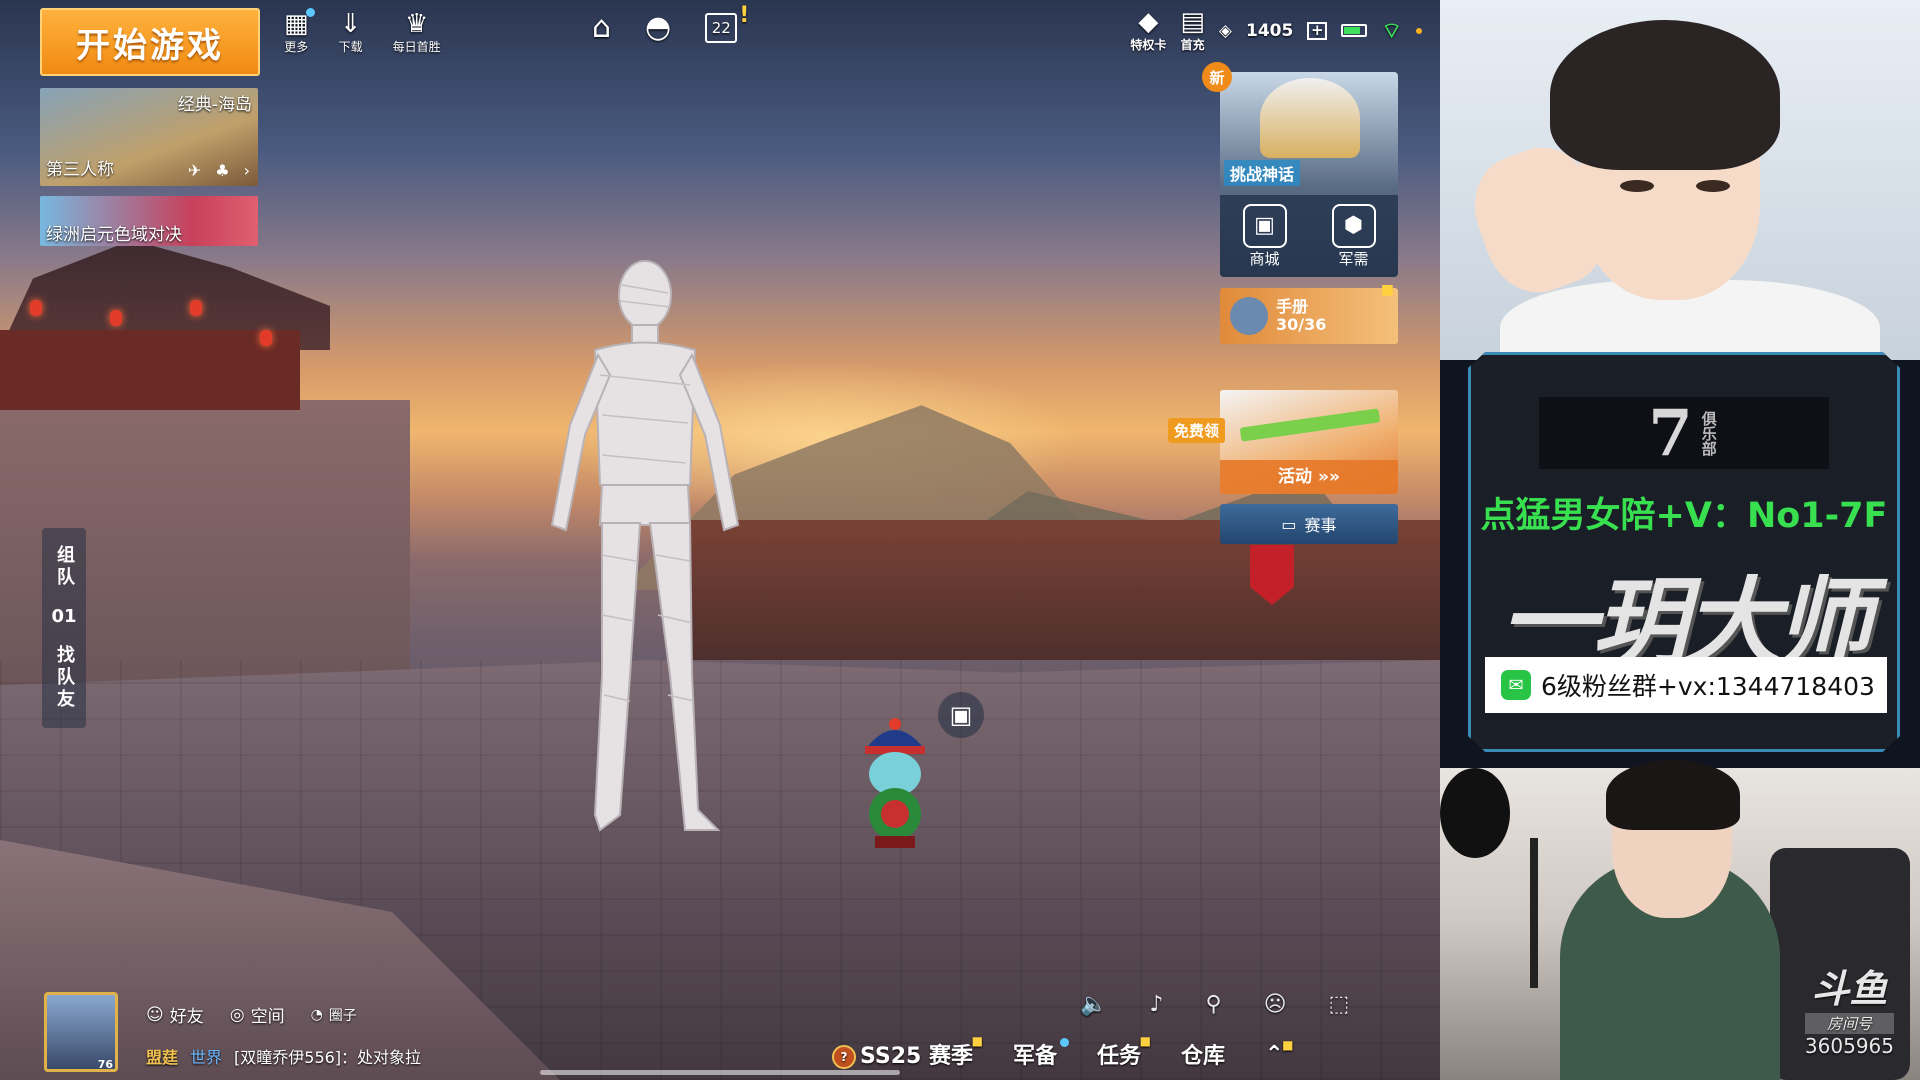  Describe the element at coordinates (1310, 118) in the screenshot. I see `featured-character-image` at that location.